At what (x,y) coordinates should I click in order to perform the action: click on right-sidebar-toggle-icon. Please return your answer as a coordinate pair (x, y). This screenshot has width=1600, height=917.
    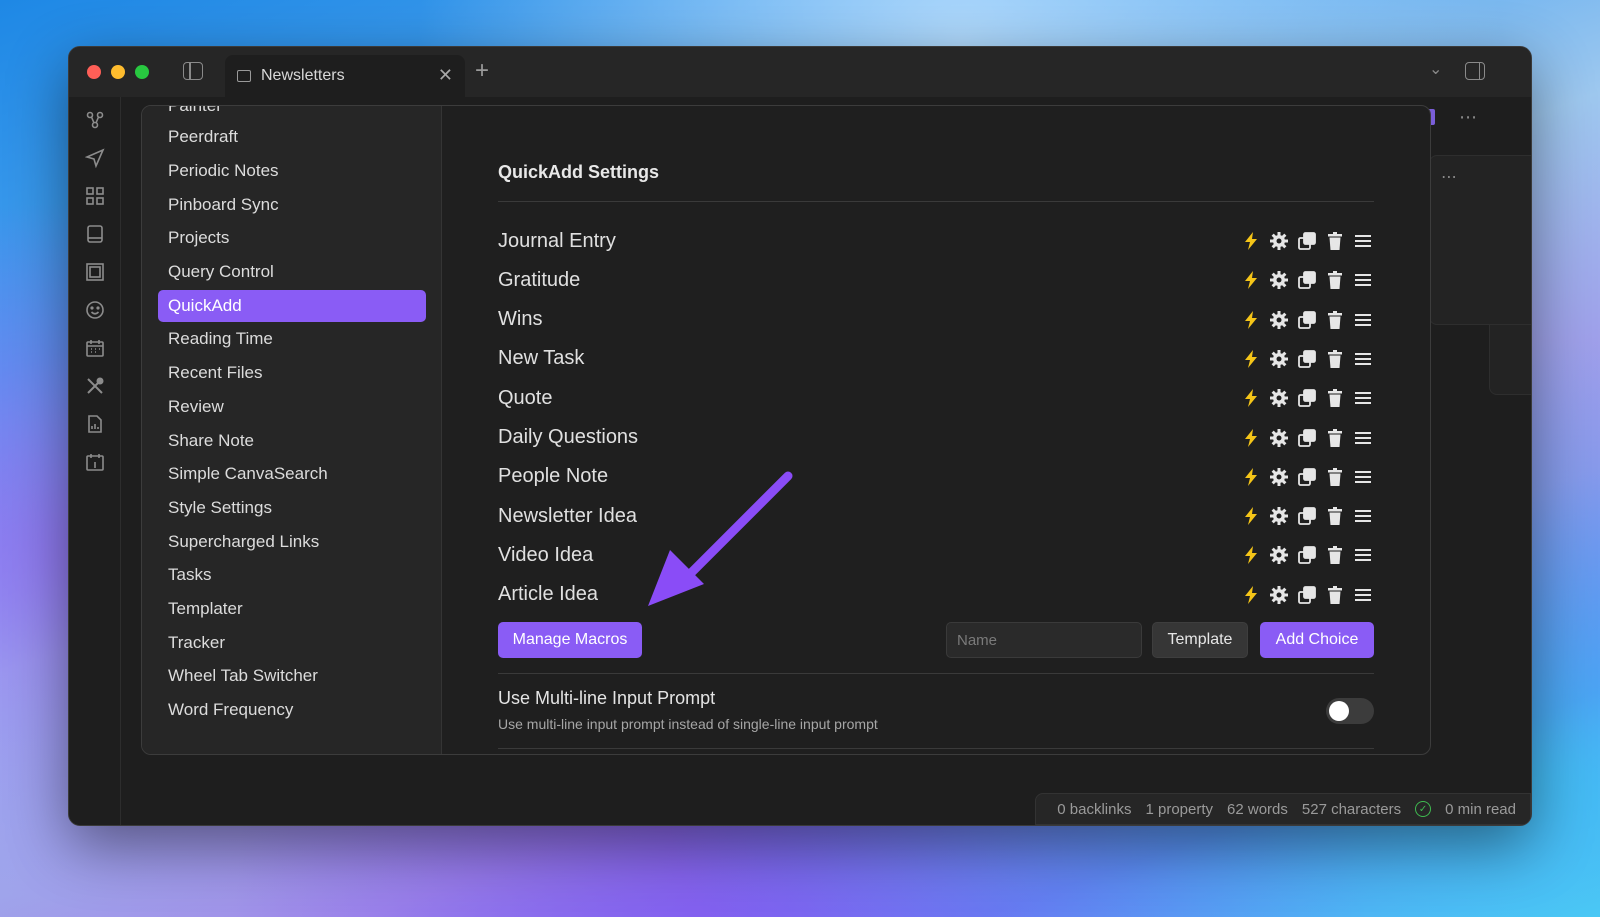
    Looking at the image, I should click on (1475, 71).